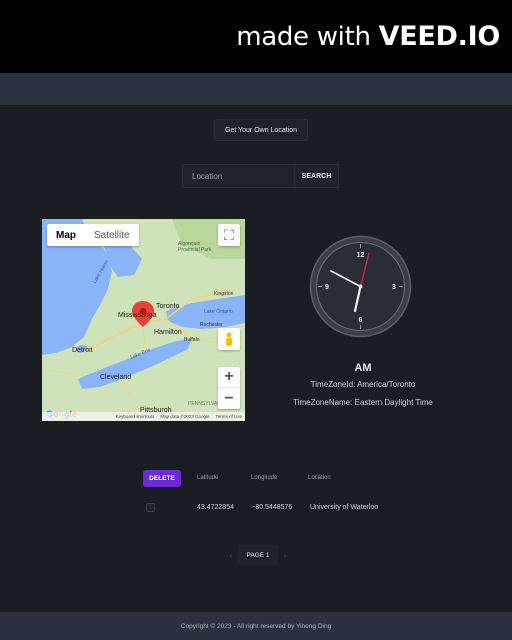 The width and height of the screenshot is (512, 640). What do you see at coordinates (319, 478) in the screenshot?
I see `header-location: Location` at bounding box center [319, 478].